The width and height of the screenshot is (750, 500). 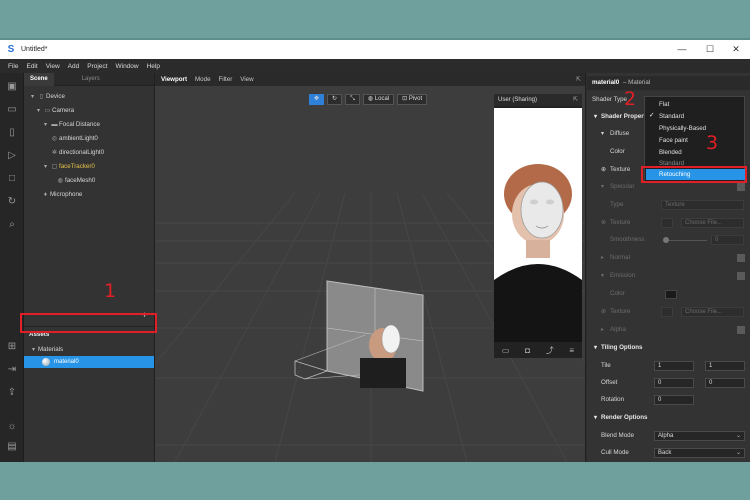 I want to click on stop-icon: □, so click(x=12, y=179).